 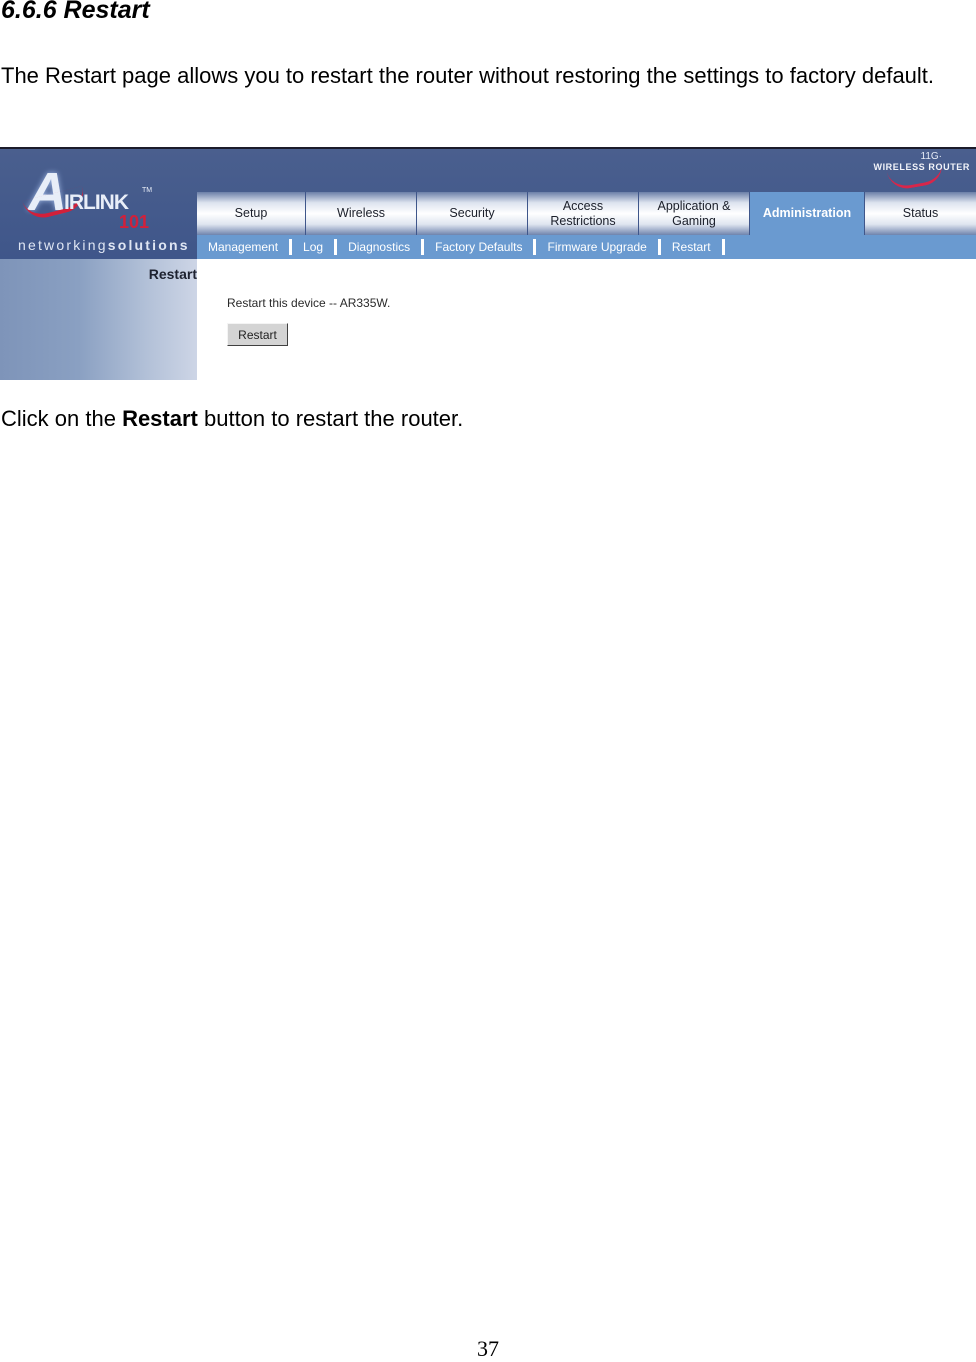 What do you see at coordinates (472, 213) in the screenshot?
I see `tab-security: Security` at bounding box center [472, 213].